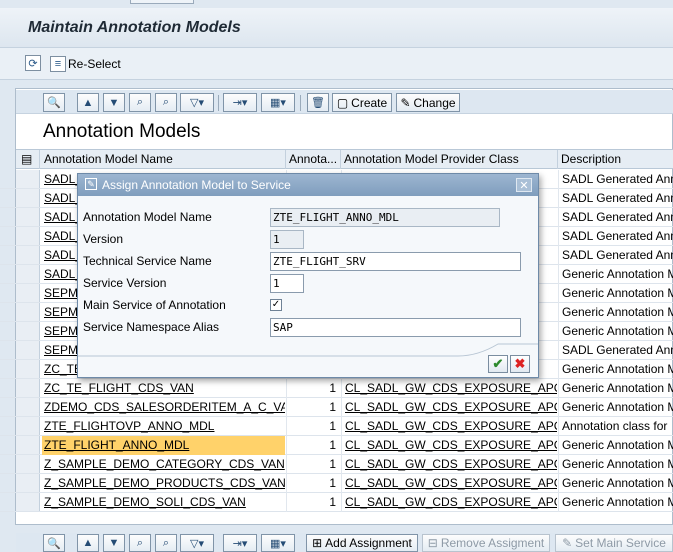  I want to click on version-field: 1, so click(287, 239).